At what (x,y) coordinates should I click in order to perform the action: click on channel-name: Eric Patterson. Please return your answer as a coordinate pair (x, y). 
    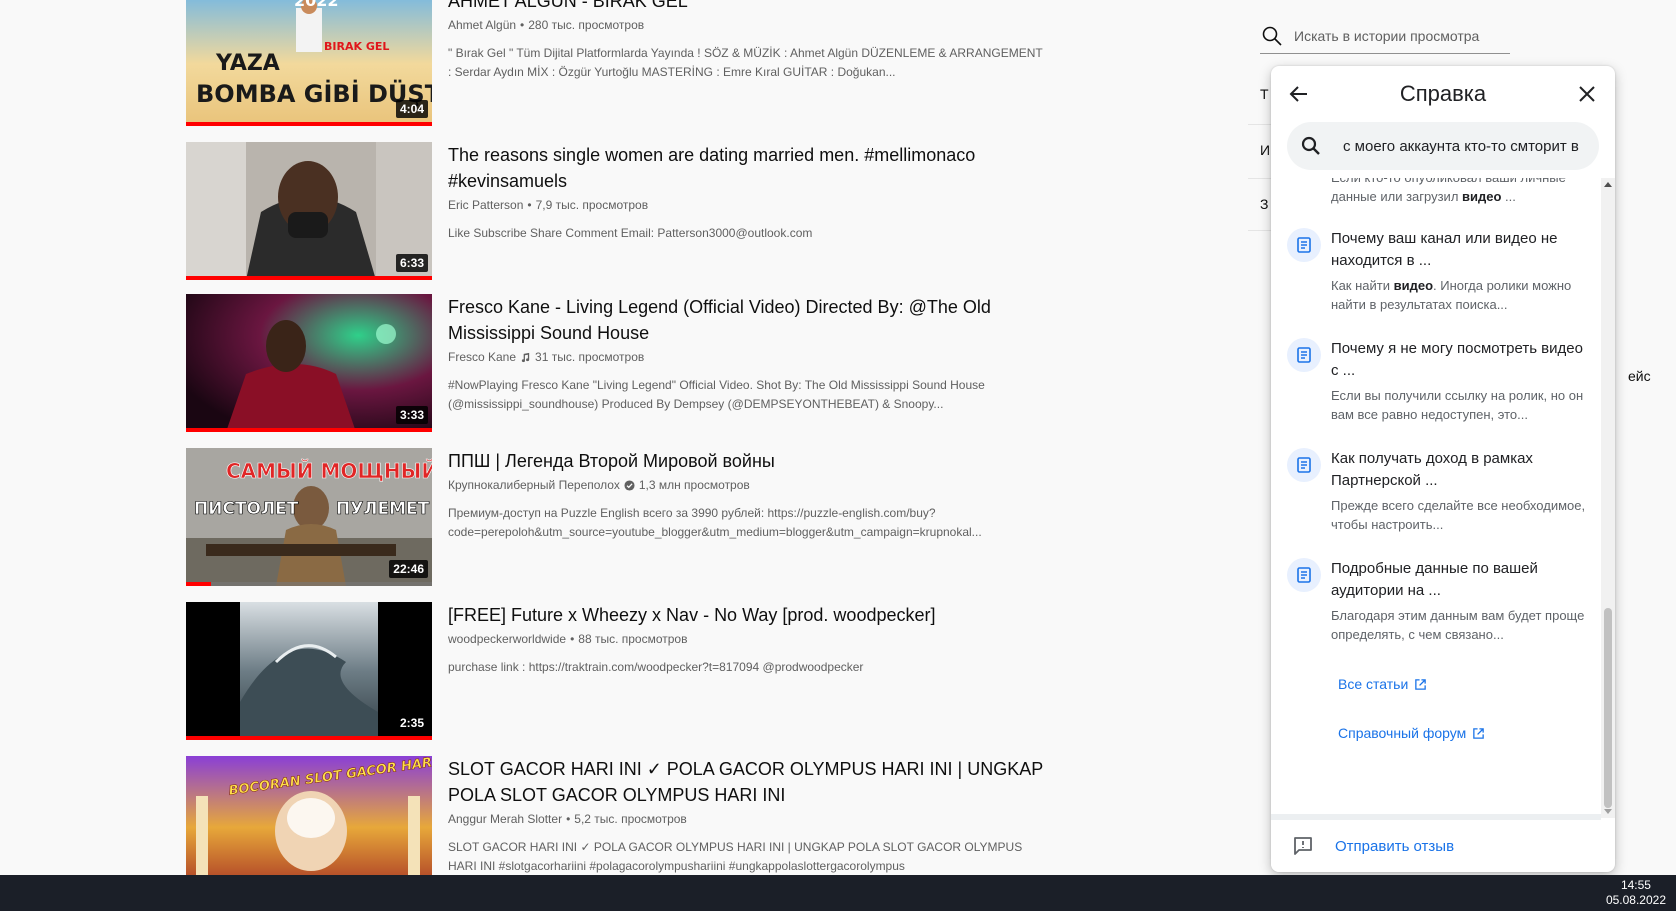
    Looking at the image, I should click on (485, 205).